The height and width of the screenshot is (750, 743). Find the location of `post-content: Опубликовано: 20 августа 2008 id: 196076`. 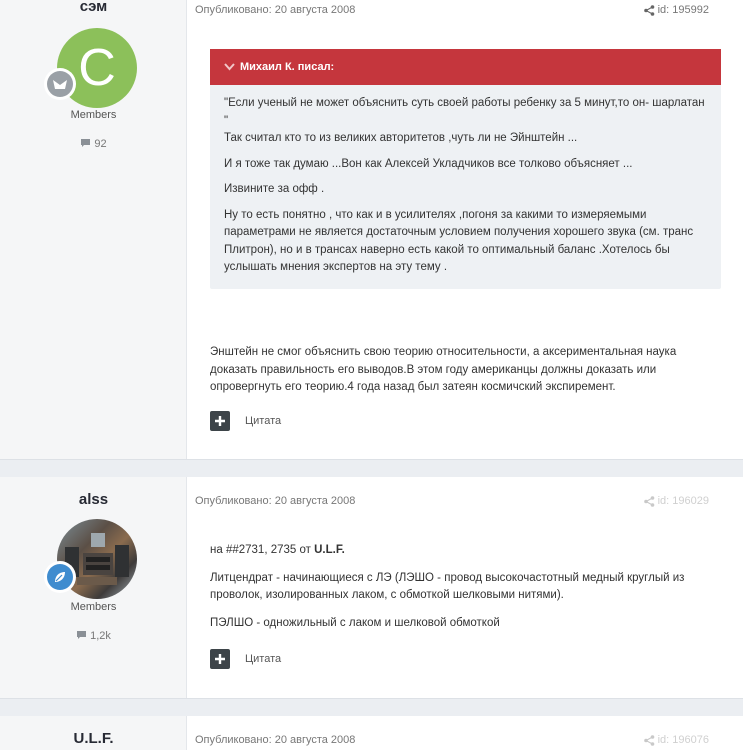

post-content: Опубликовано: 20 августа 2008 id: 196076 is located at coordinates (465, 733).